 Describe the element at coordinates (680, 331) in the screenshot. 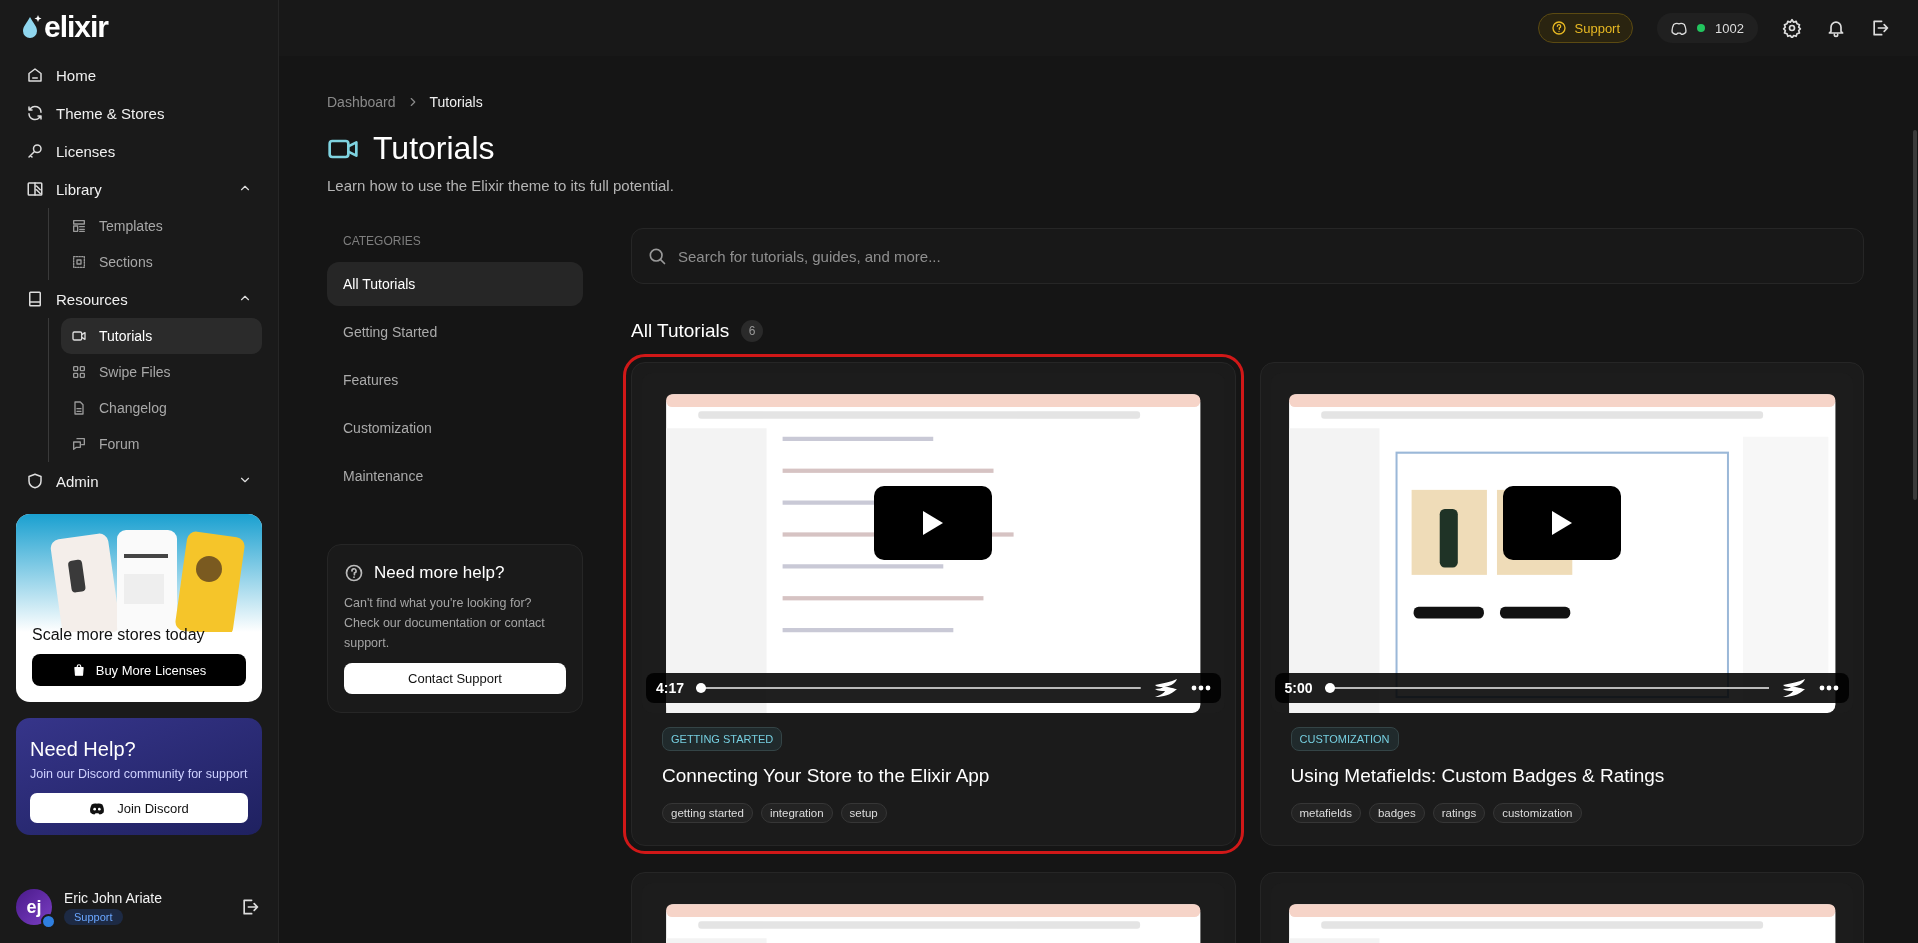

I see `section-title: All Tutorials` at that location.